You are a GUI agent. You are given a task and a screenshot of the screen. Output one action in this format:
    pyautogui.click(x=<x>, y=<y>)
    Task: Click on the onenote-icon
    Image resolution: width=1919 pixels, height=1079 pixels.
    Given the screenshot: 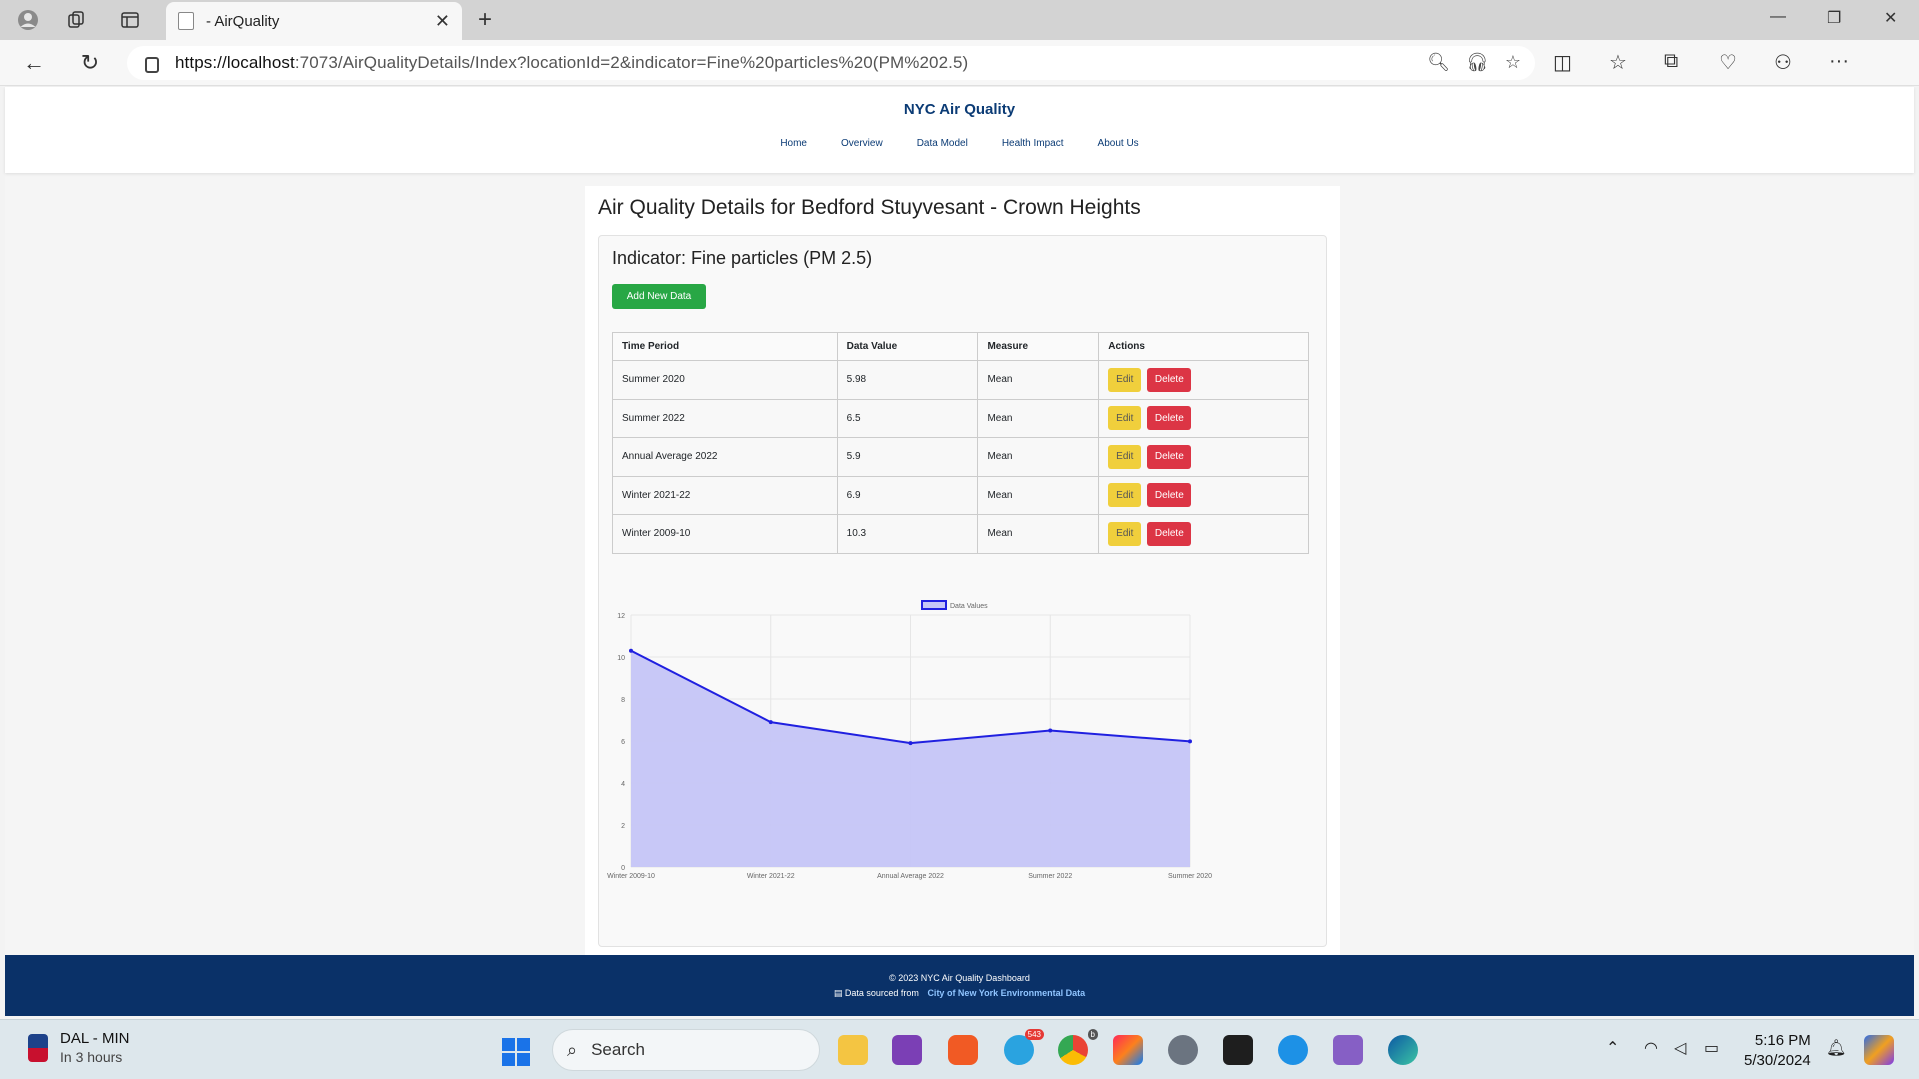 What is the action you would take?
    pyautogui.click(x=907, y=1050)
    